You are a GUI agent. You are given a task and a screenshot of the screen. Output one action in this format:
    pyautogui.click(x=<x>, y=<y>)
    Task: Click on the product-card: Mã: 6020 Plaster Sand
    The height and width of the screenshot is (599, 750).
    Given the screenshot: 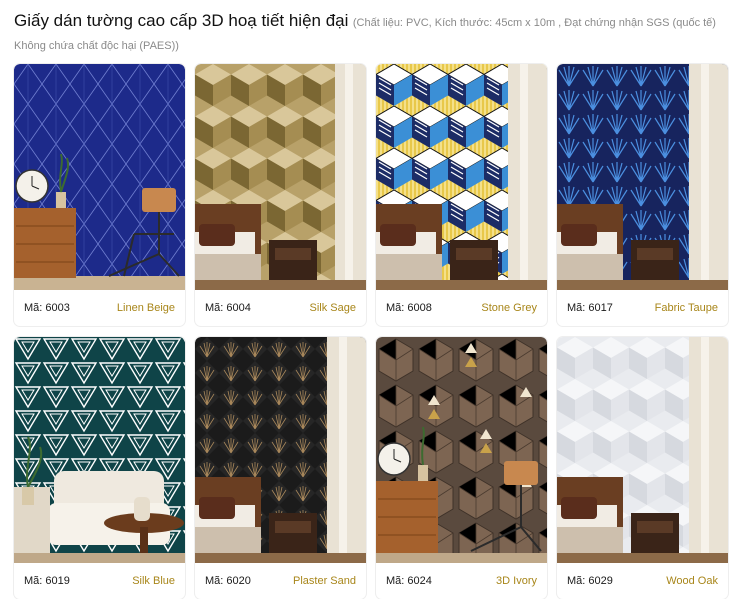 What is the action you would take?
    pyautogui.click(x=280, y=468)
    